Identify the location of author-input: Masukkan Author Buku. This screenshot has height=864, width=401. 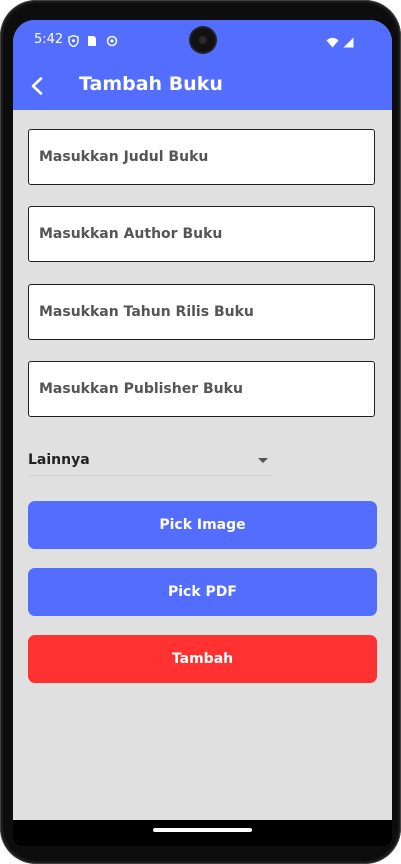
(201, 234).